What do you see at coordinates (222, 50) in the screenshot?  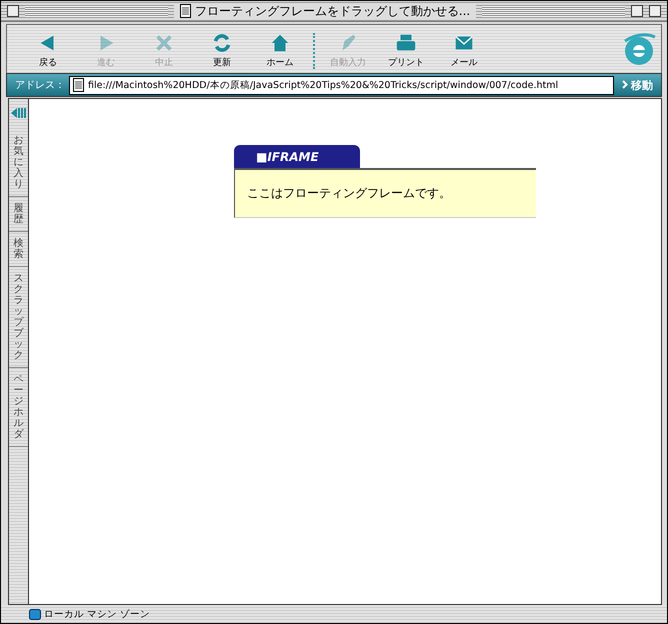 I see `toolbar-button: 更新` at bounding box center [222, 50].